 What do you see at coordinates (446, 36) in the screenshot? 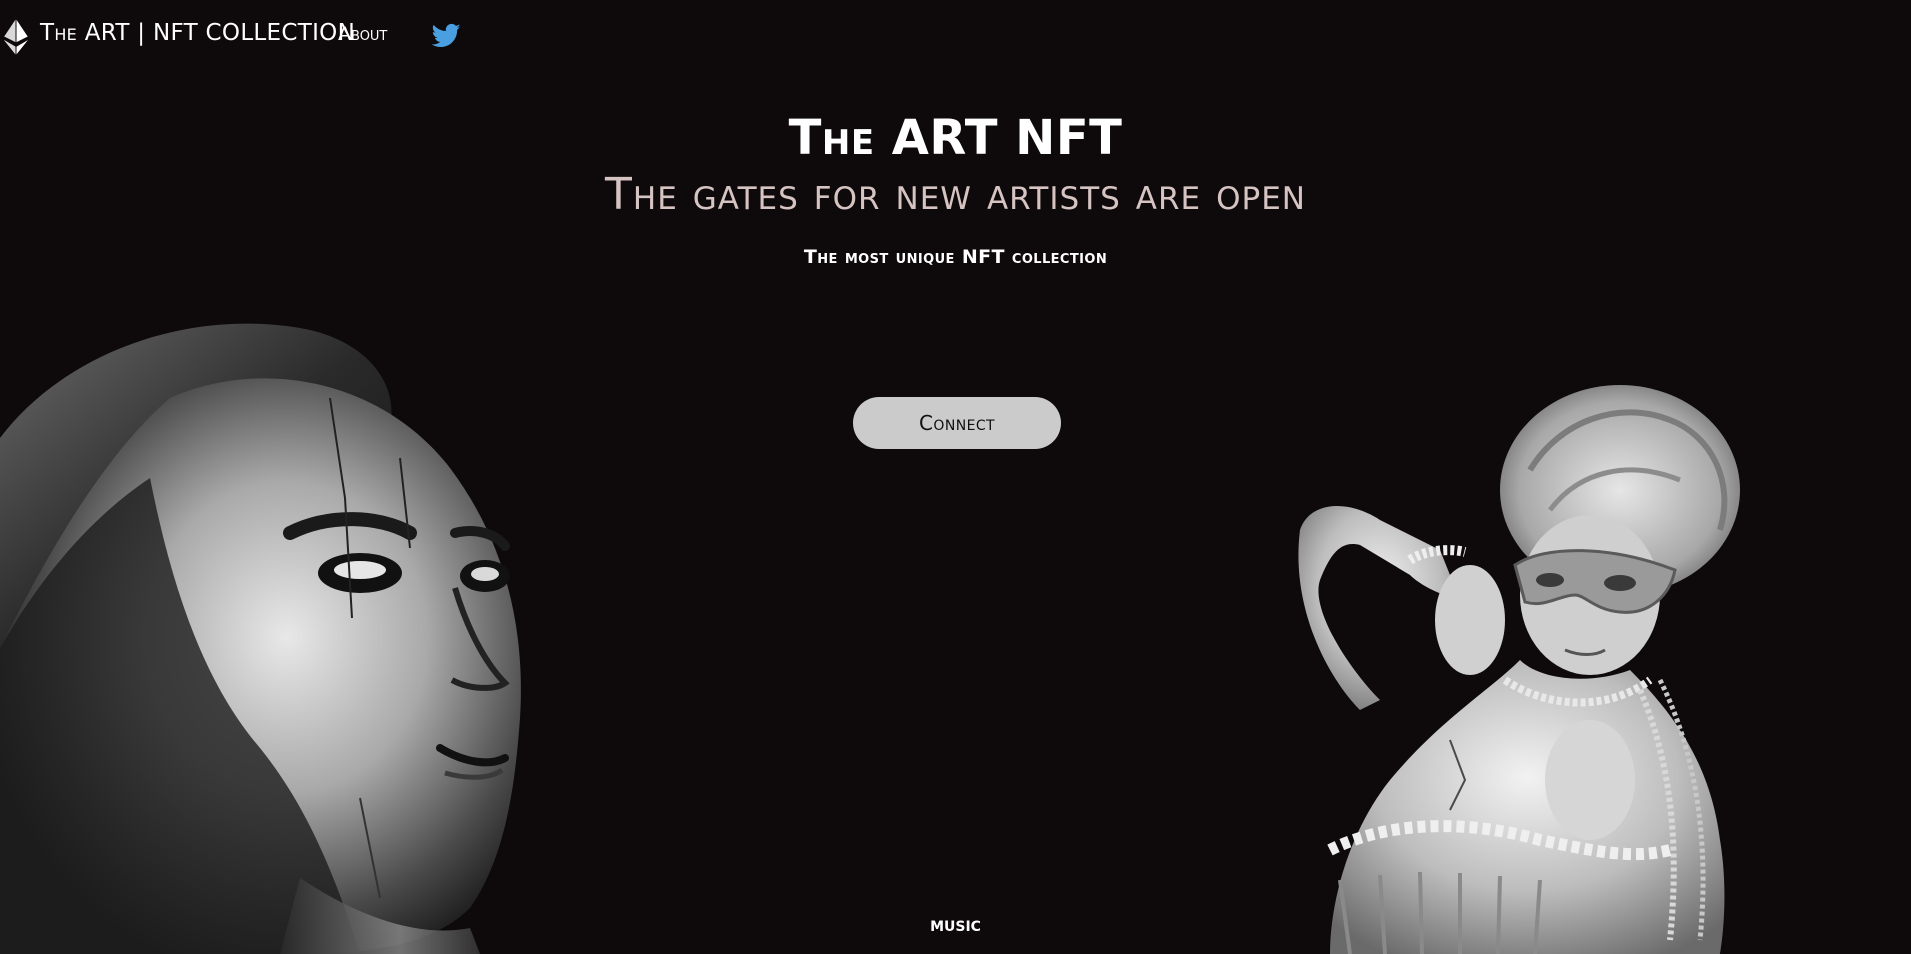
I see `twitter-icon` at bounding box center [446, 36].